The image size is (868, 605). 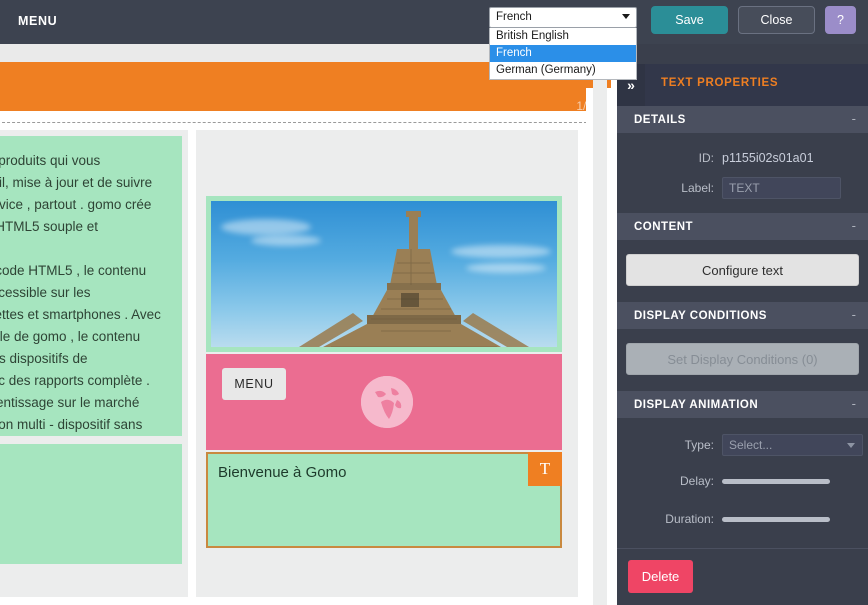 I want to click on detail-row-label: Label: TEXT, so click(x=742, y=188).